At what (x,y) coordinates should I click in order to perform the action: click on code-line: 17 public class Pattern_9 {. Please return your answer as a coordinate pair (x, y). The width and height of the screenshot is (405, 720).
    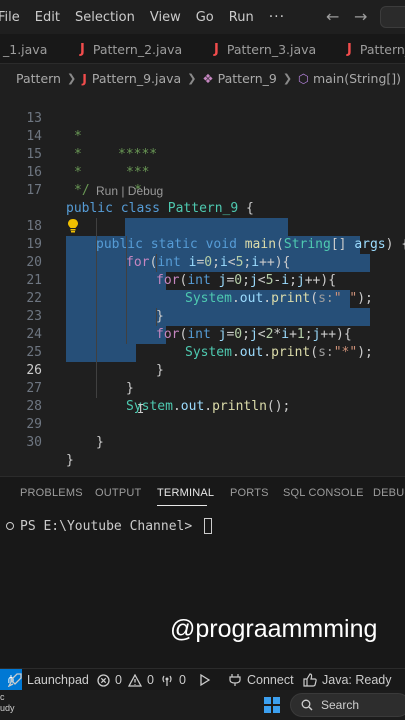
    Looking at the image, I should click on (202, 190).